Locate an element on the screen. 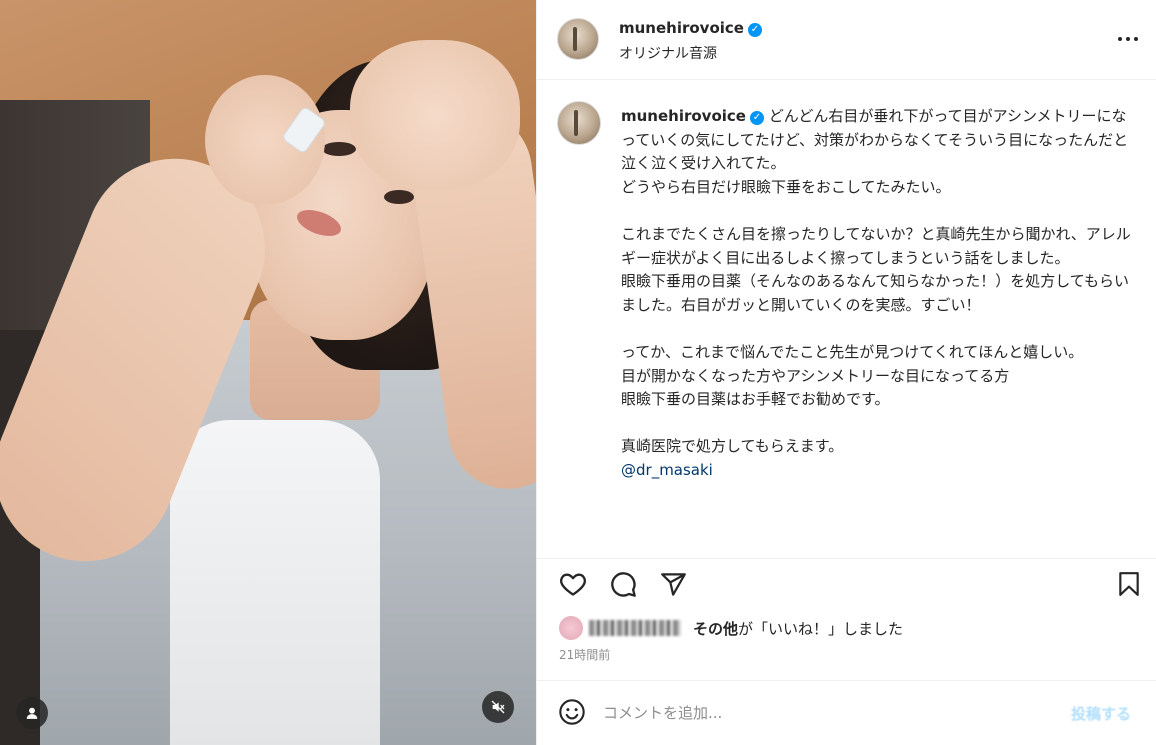  comment-bubble-icon is located at coordinates (623, 584).